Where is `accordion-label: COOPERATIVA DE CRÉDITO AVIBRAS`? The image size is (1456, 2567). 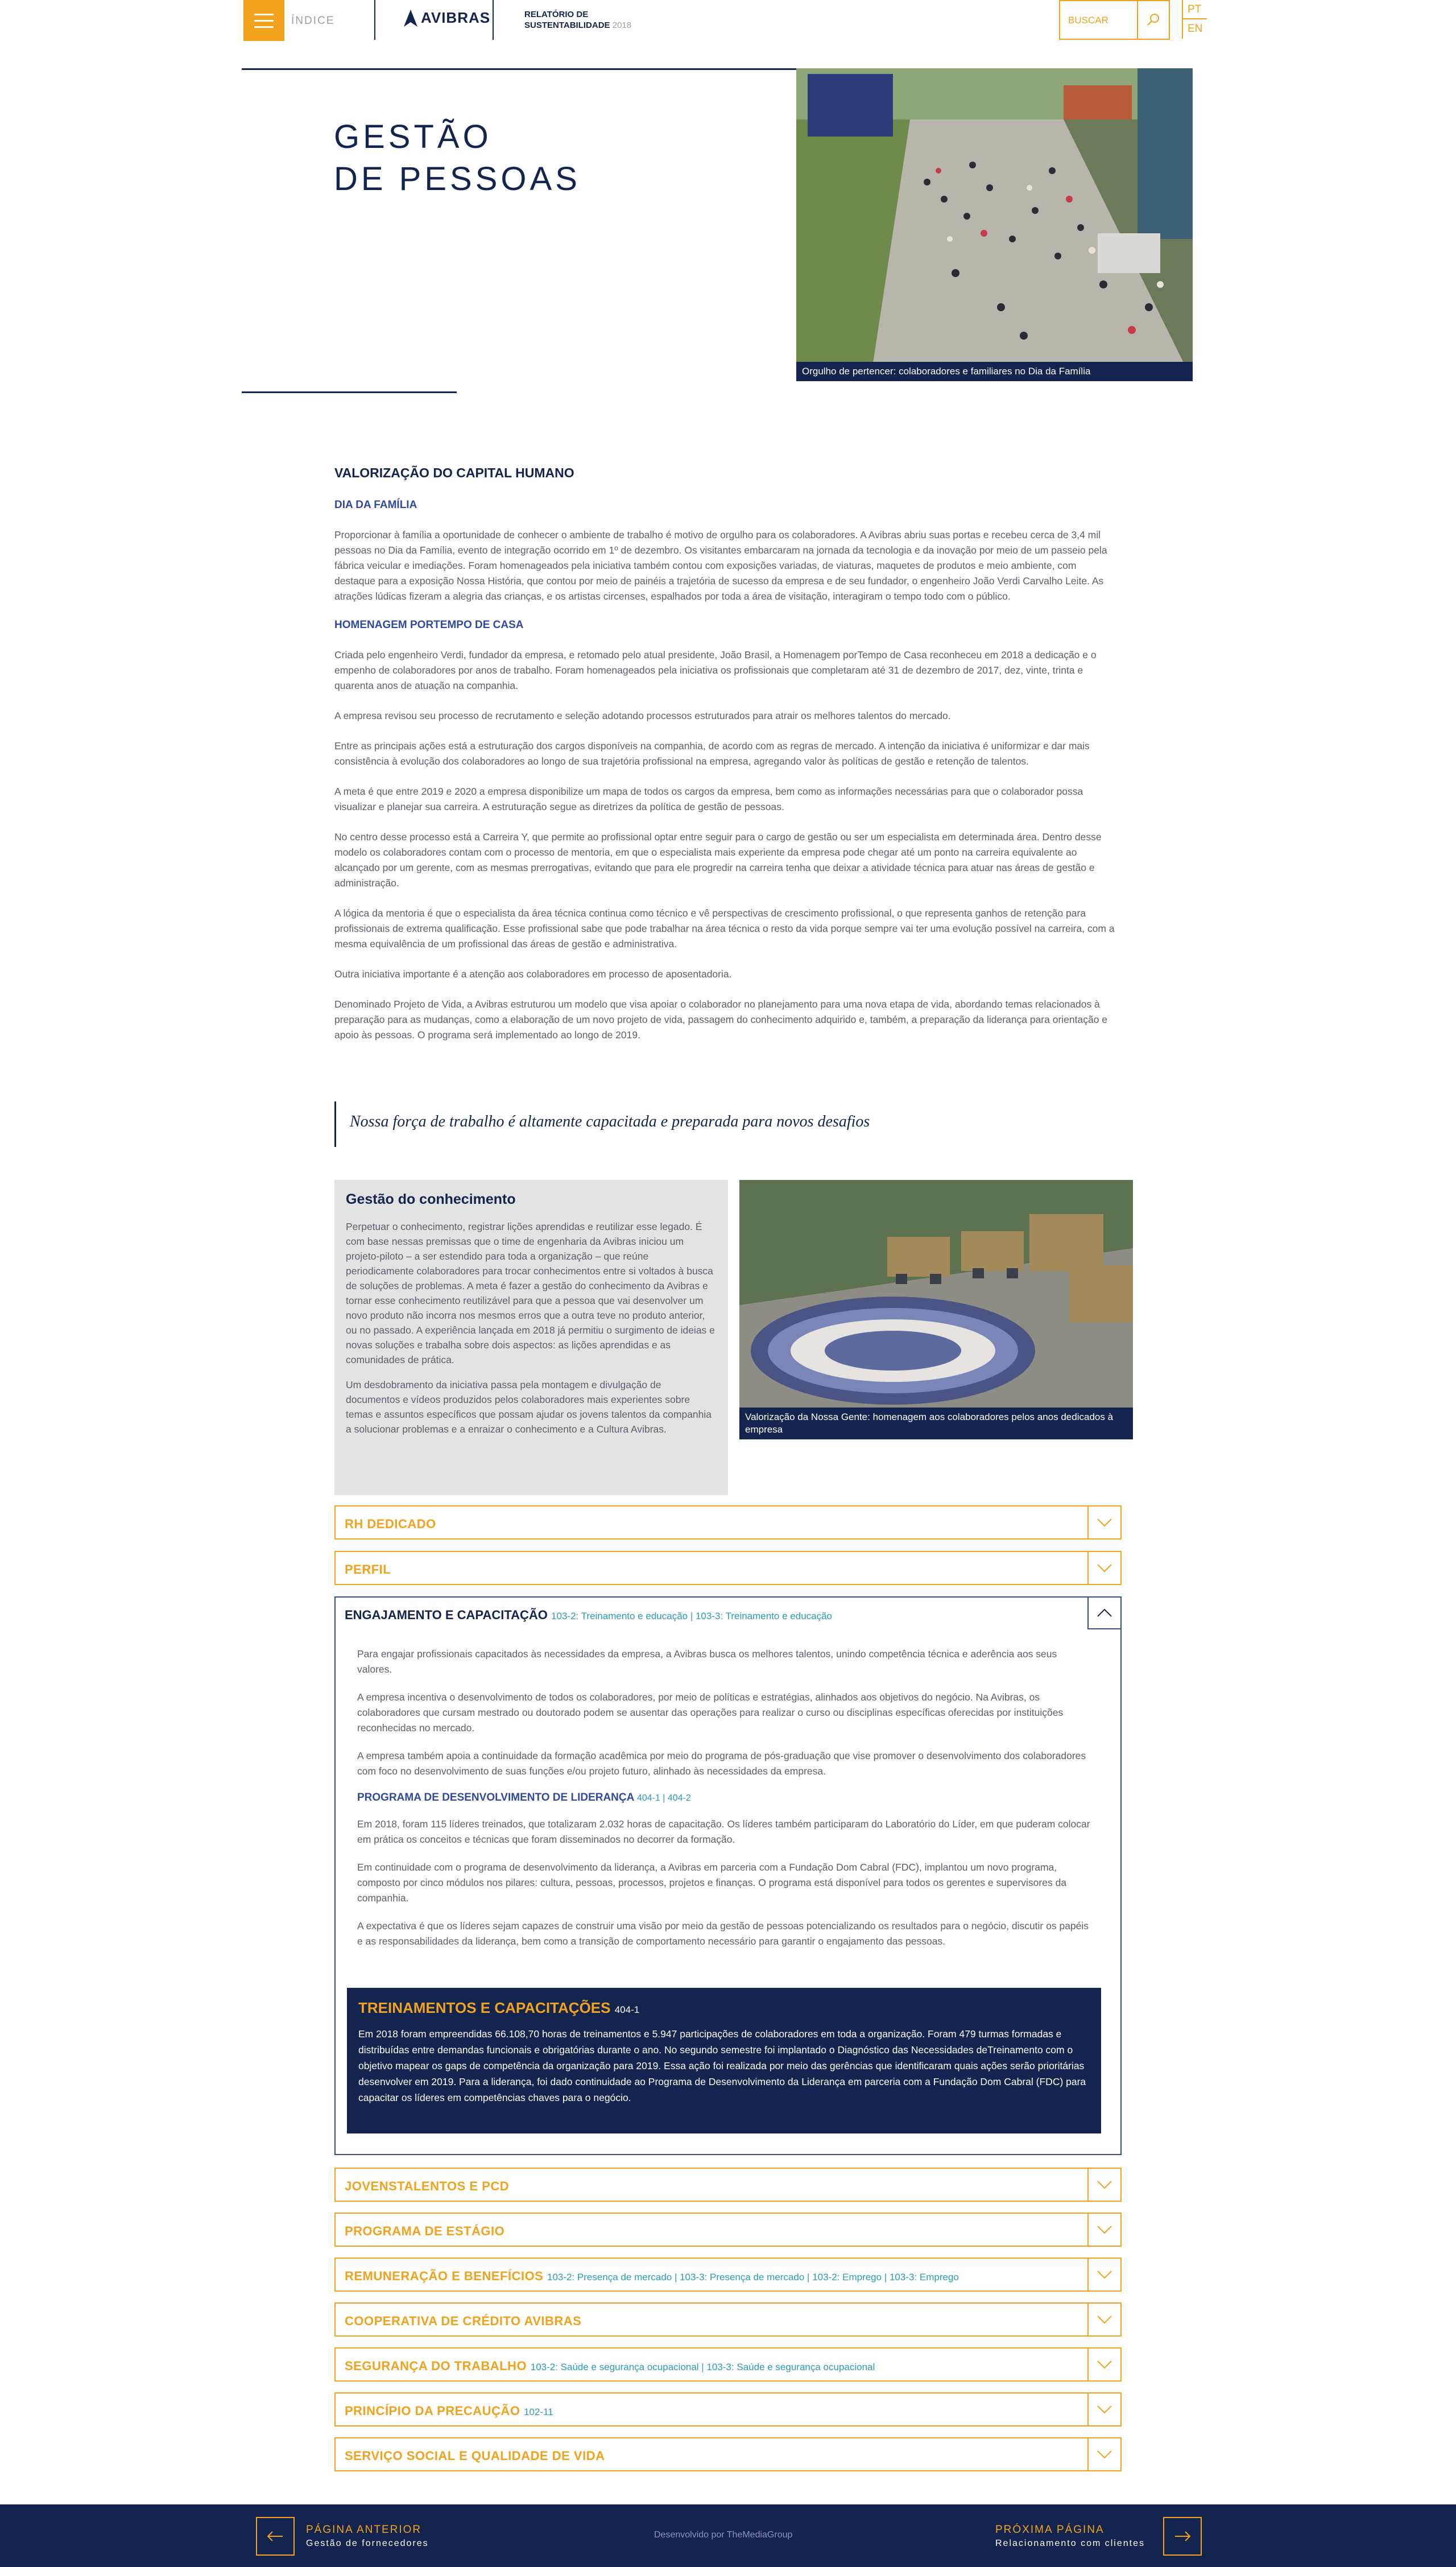 accordion-label: COOPERATIVA DE CRÉDITO AVIBRAS is located at coordinates (463, 2321).